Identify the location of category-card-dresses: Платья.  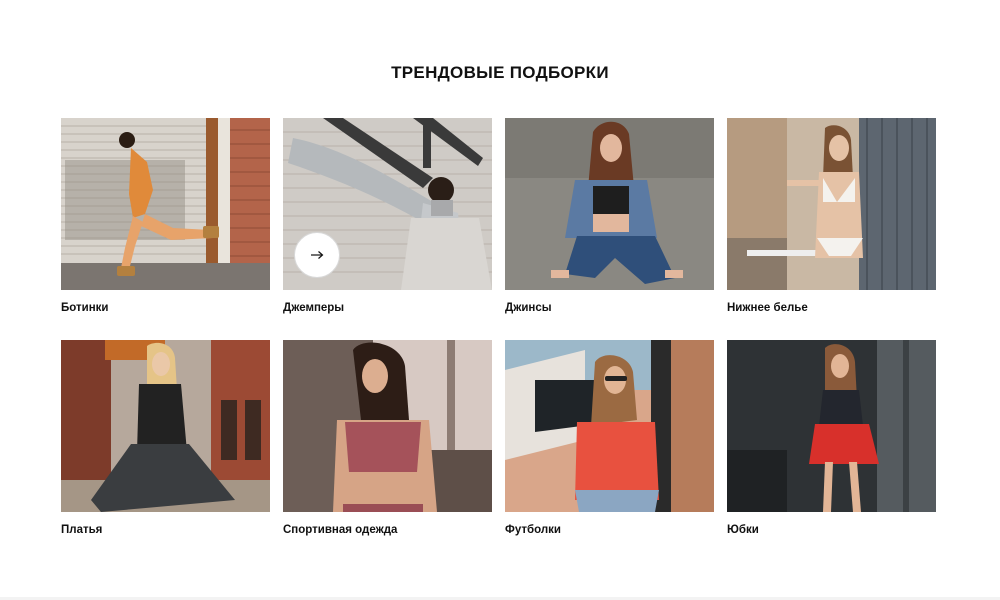
(165, 451).